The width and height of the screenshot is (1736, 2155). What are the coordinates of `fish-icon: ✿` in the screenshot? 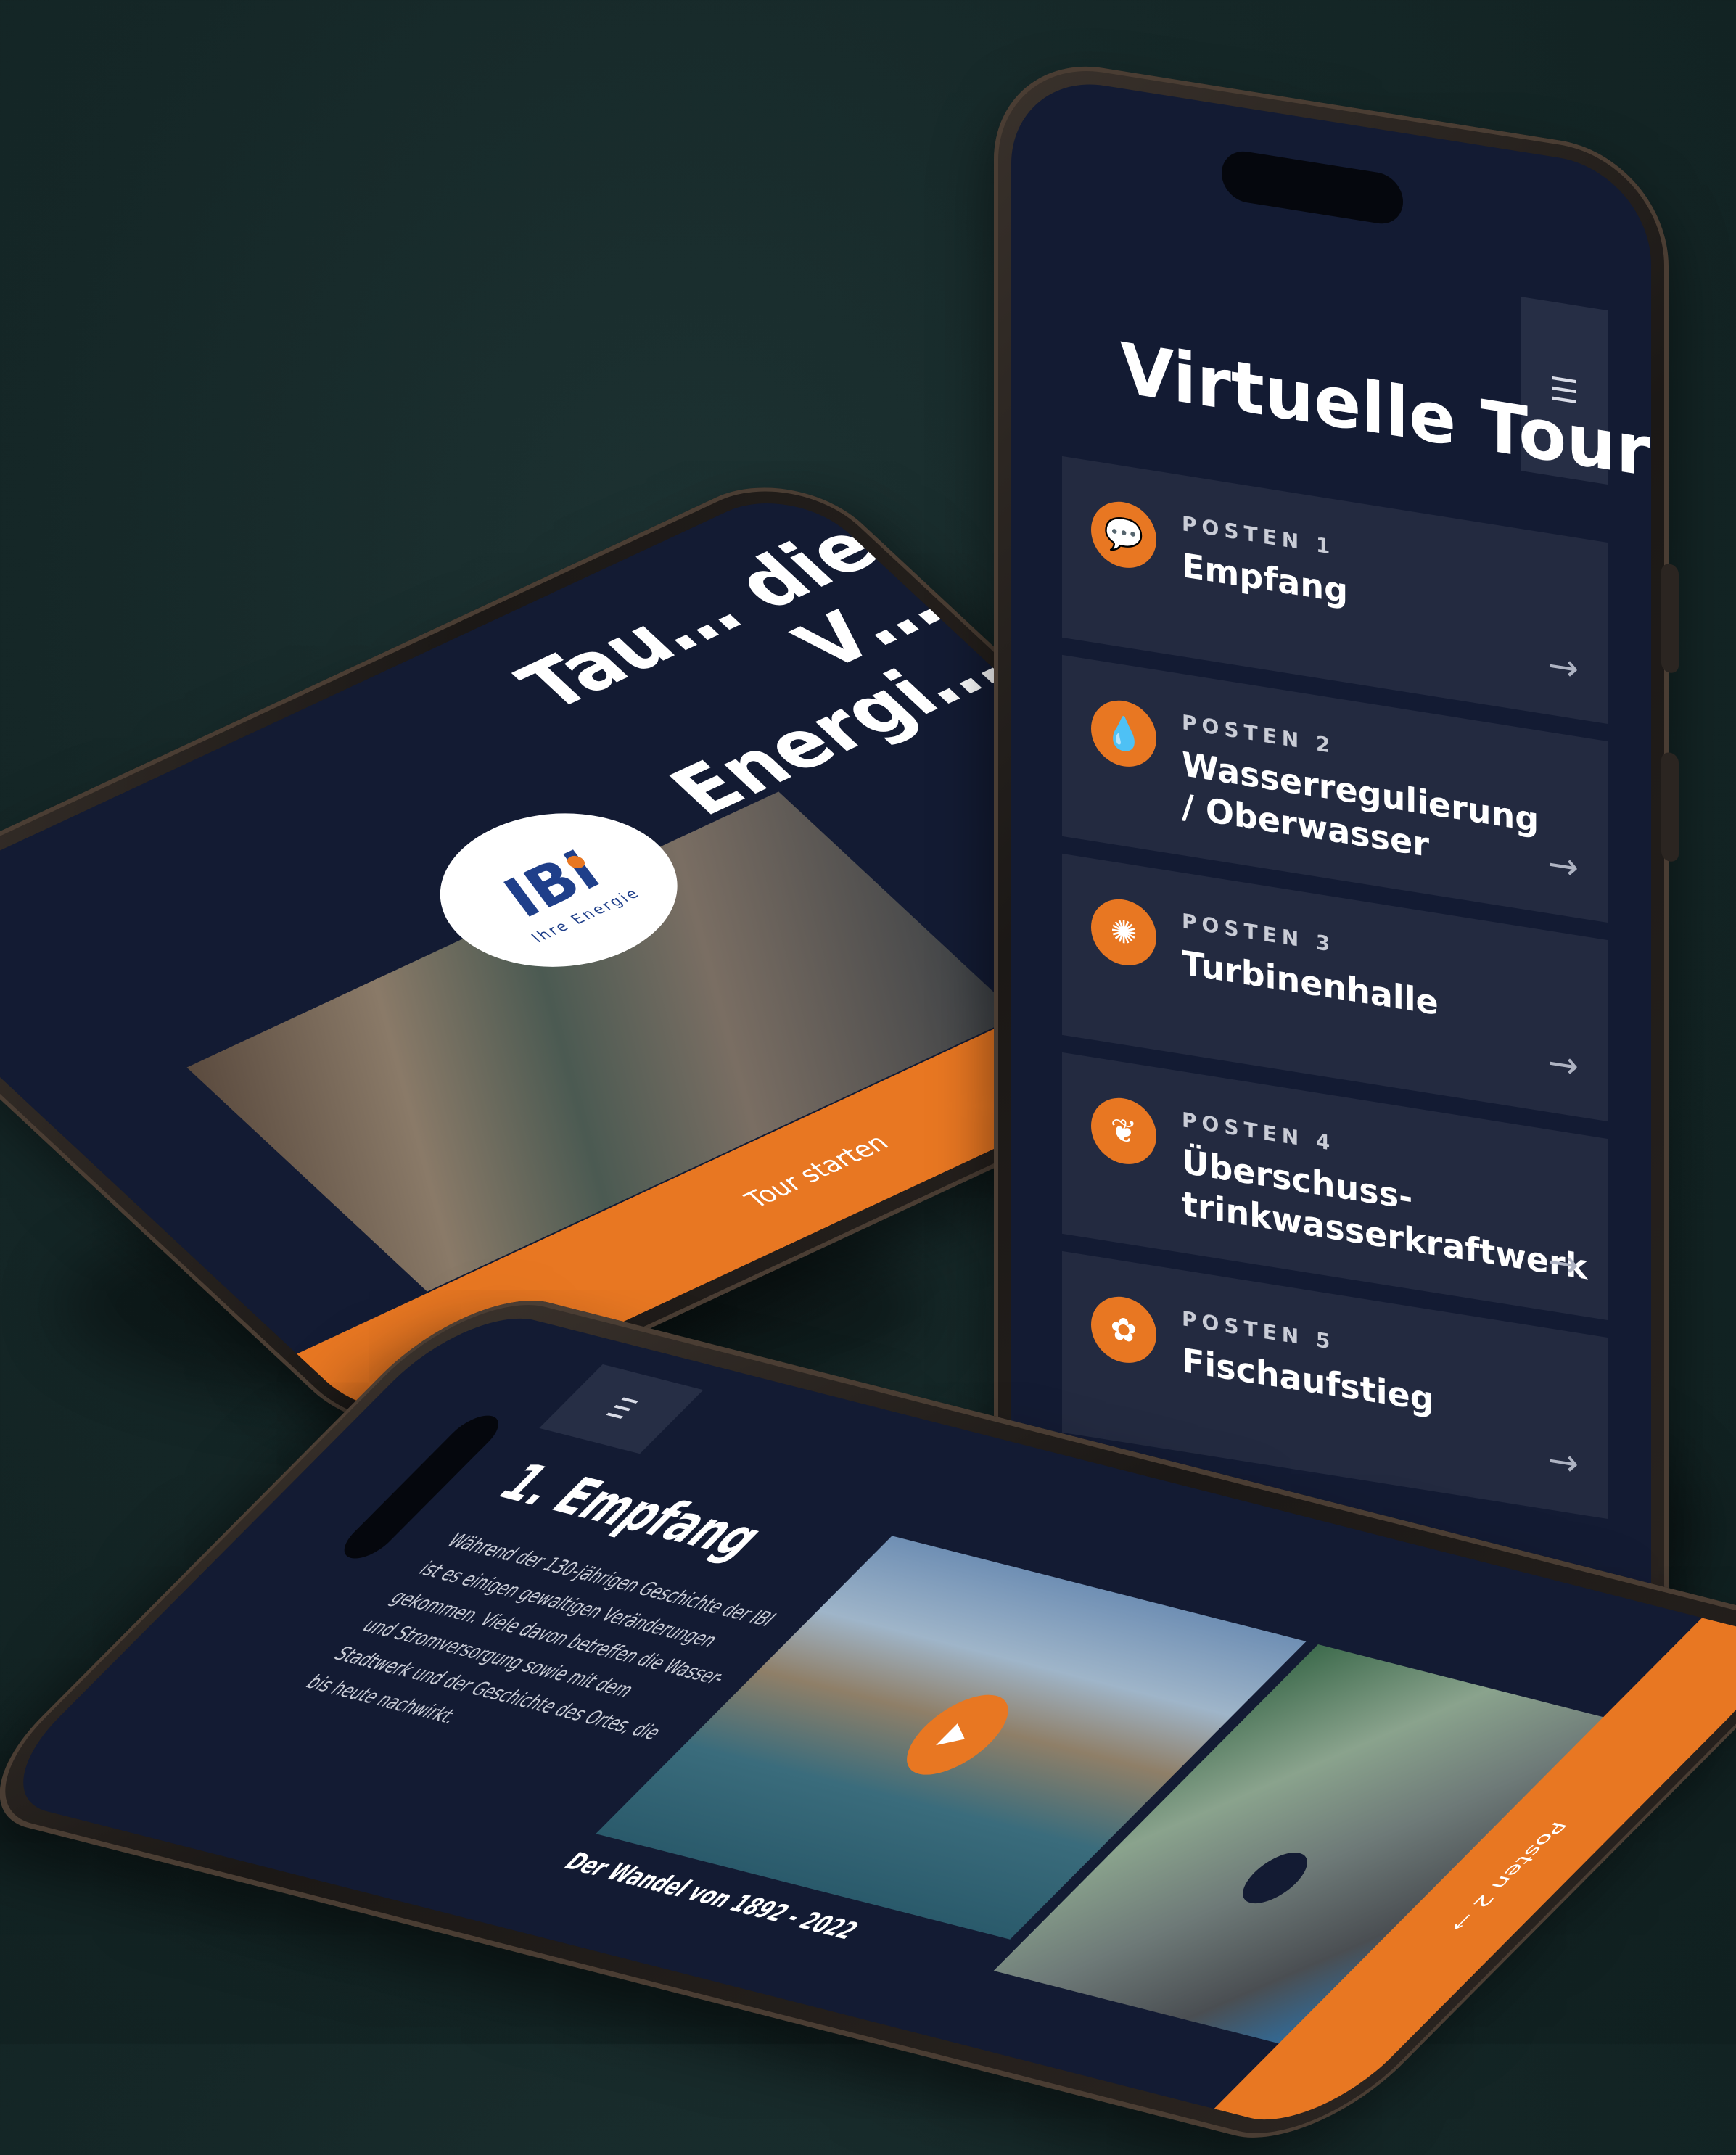 It's located at (1123, 1330).